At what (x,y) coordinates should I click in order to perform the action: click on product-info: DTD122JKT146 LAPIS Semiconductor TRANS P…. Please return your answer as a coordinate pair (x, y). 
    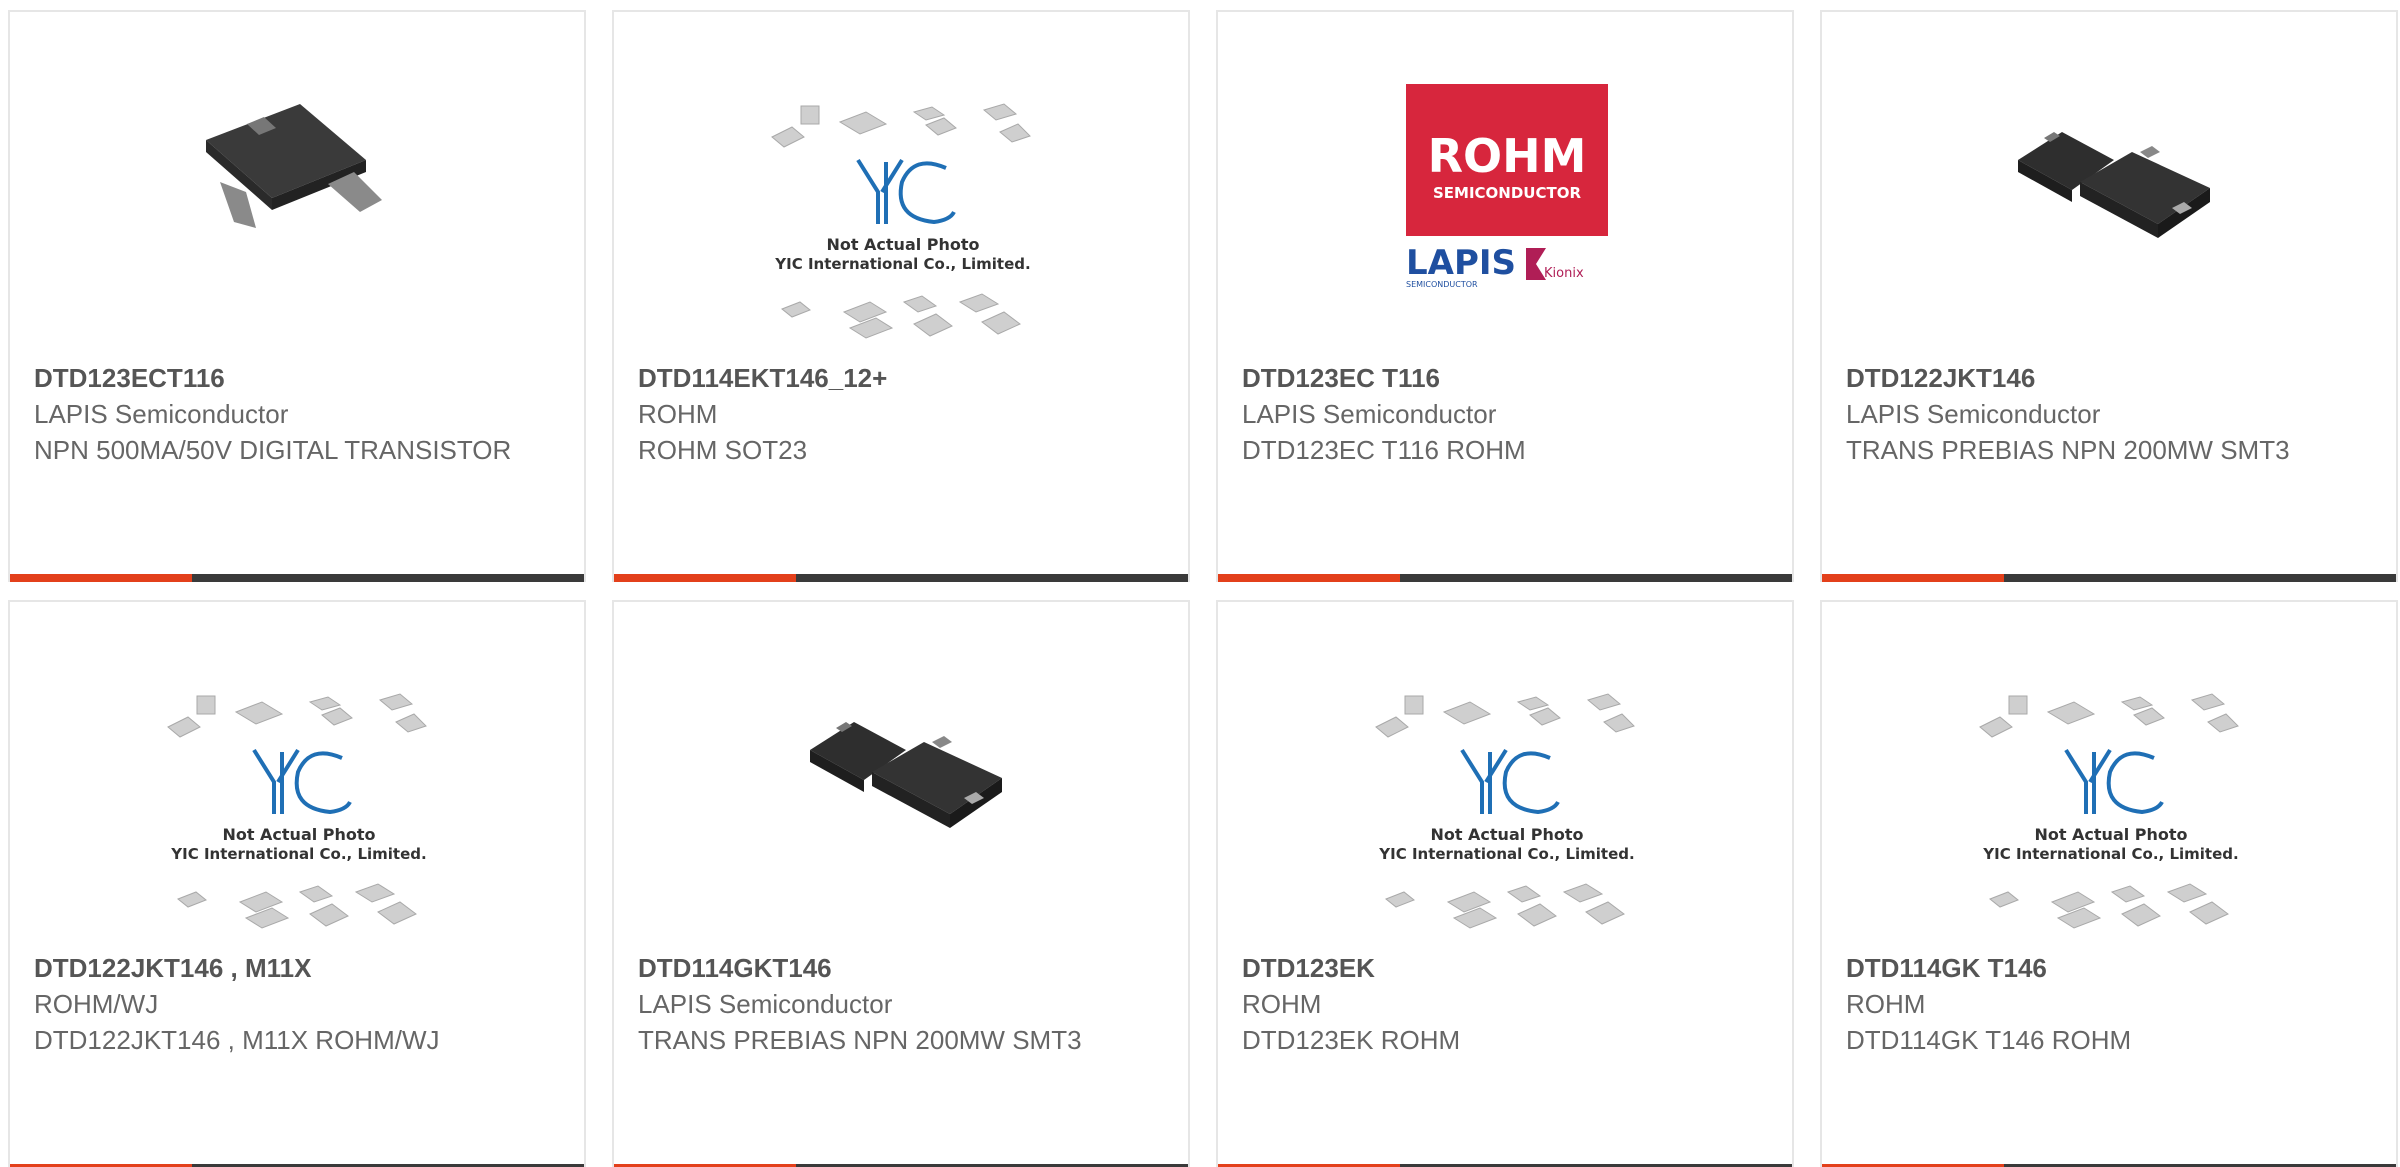
    Looking at the image, I should click on (2109, 414).